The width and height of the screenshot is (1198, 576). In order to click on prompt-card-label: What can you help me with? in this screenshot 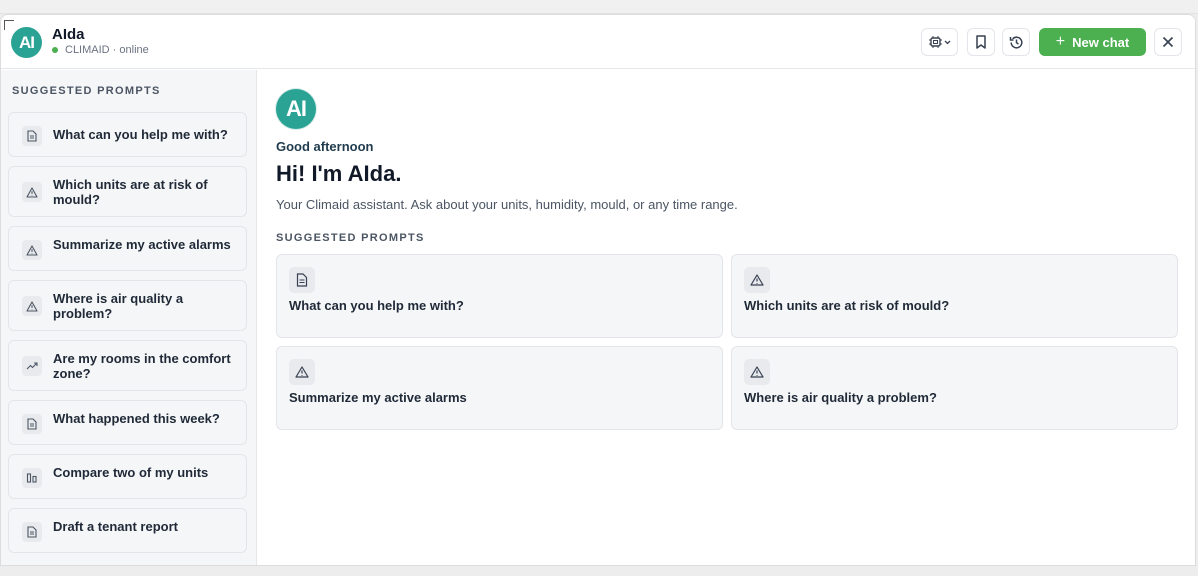, I will do `click(376, 305)`.